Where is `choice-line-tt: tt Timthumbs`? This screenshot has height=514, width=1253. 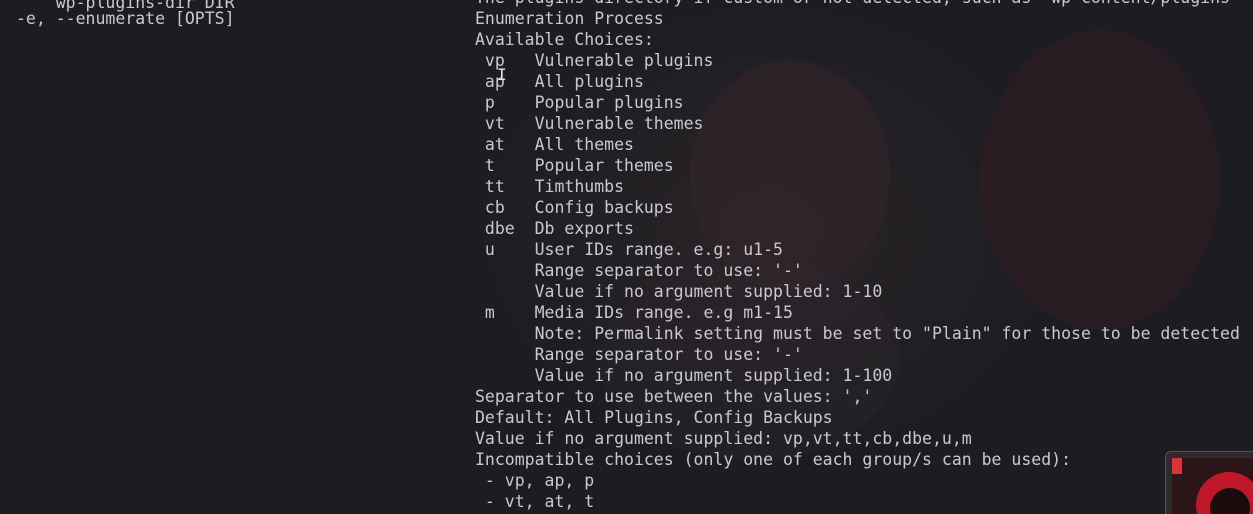 choice-line-tt: tt Timthumbs is located at coordinates (550, 186).